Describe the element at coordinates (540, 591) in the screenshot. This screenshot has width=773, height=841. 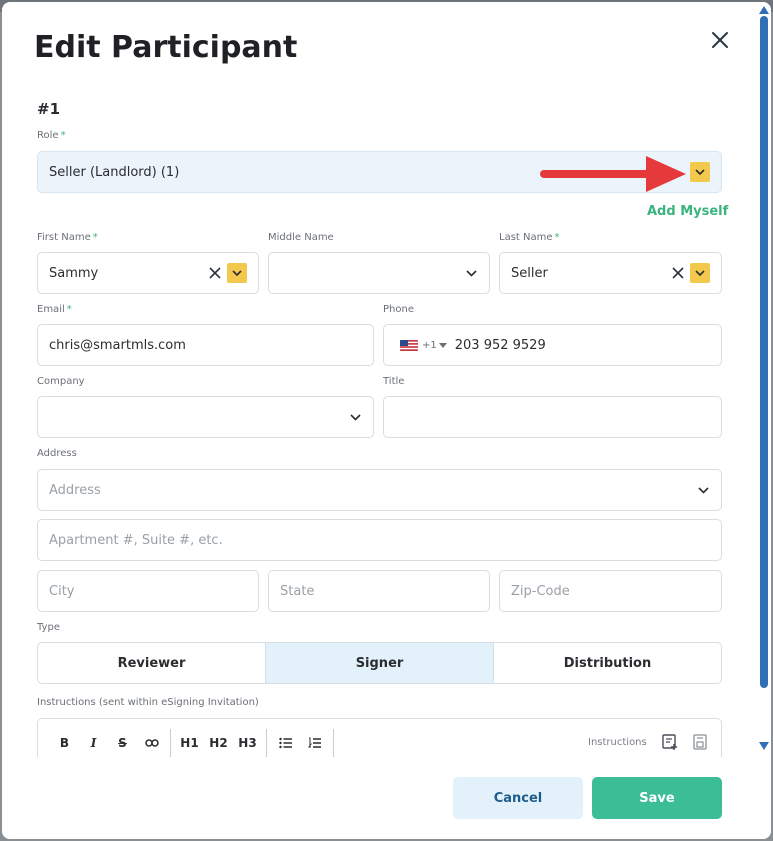
I see `zip-code-placeholder: Zip-Code` at that location.